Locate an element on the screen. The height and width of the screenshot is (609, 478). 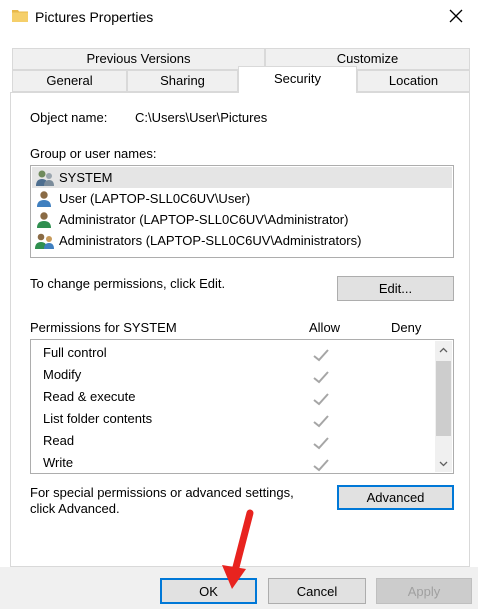
title-bar: Pictures Properties is located at coordinates (239, 17).